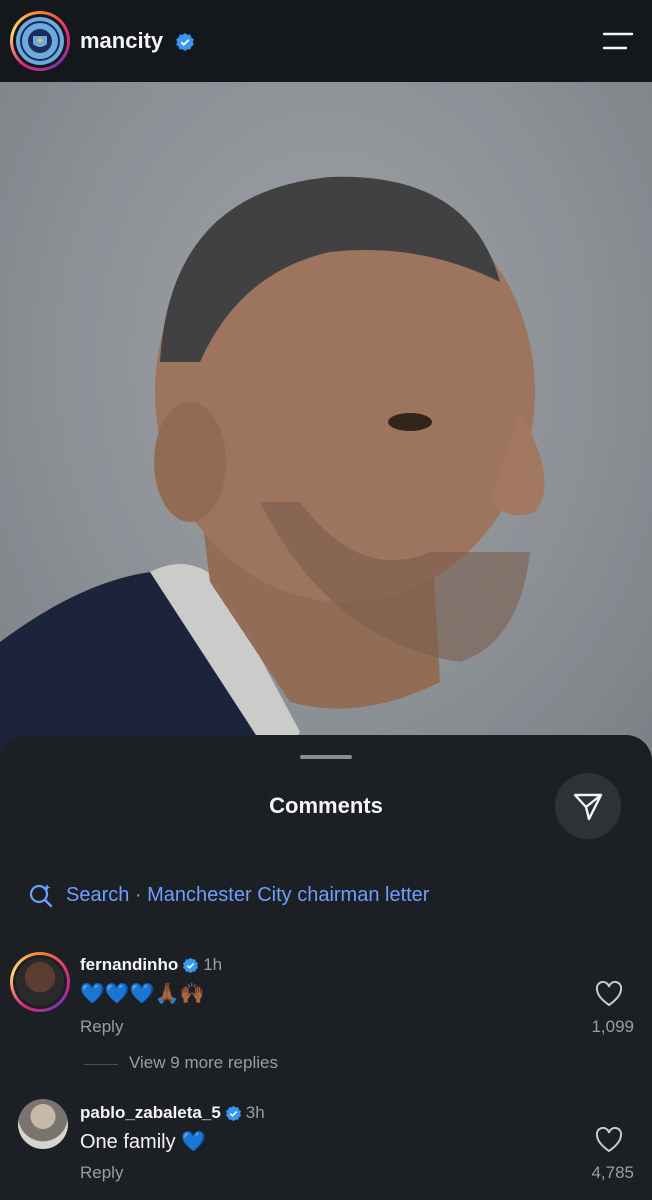  What do you see at coordinates (41, 896) in the screenshot?
I see `search-sparkle-icon` at bounding box center [41, 896].